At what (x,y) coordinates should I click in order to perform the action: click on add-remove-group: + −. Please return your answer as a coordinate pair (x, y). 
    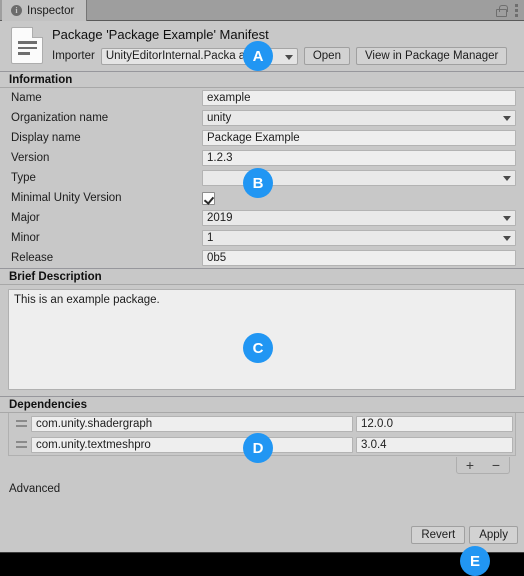
    Looking at the image, I should click on (483, 465).